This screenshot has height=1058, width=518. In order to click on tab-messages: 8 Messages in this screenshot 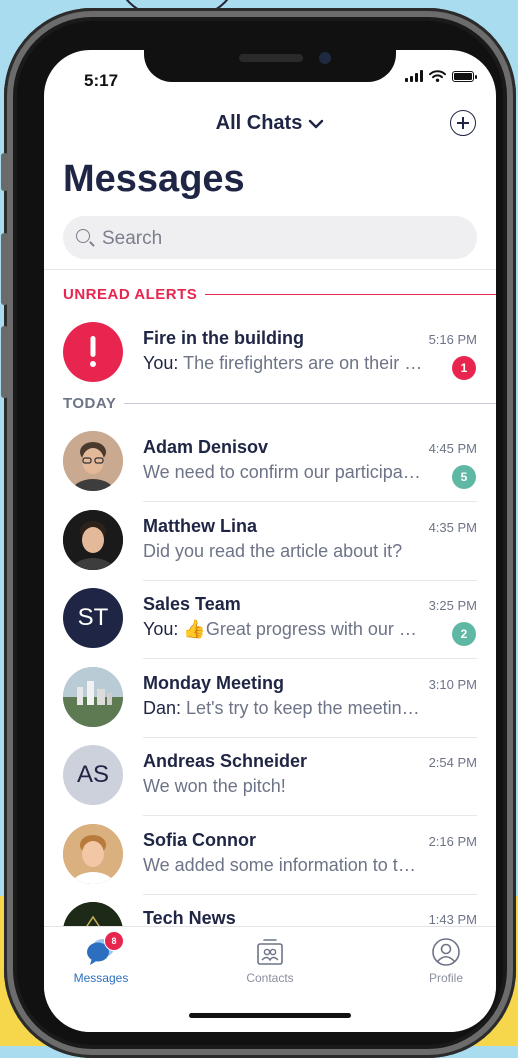, I will do `click(101, 958)`.